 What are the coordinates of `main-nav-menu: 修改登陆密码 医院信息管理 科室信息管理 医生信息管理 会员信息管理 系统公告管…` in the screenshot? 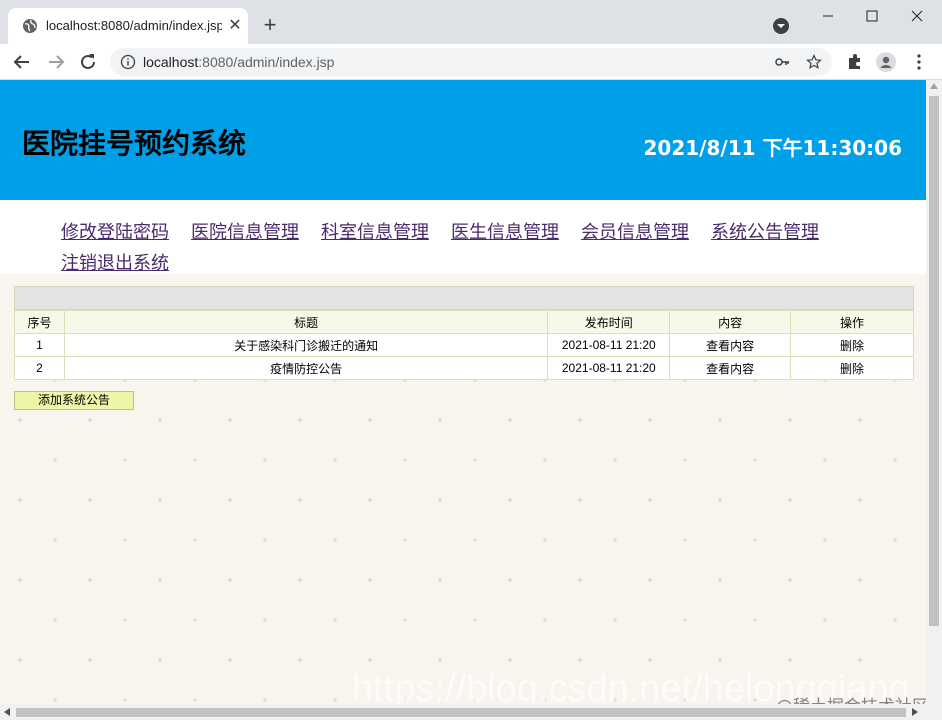 It's located at (463, 237).